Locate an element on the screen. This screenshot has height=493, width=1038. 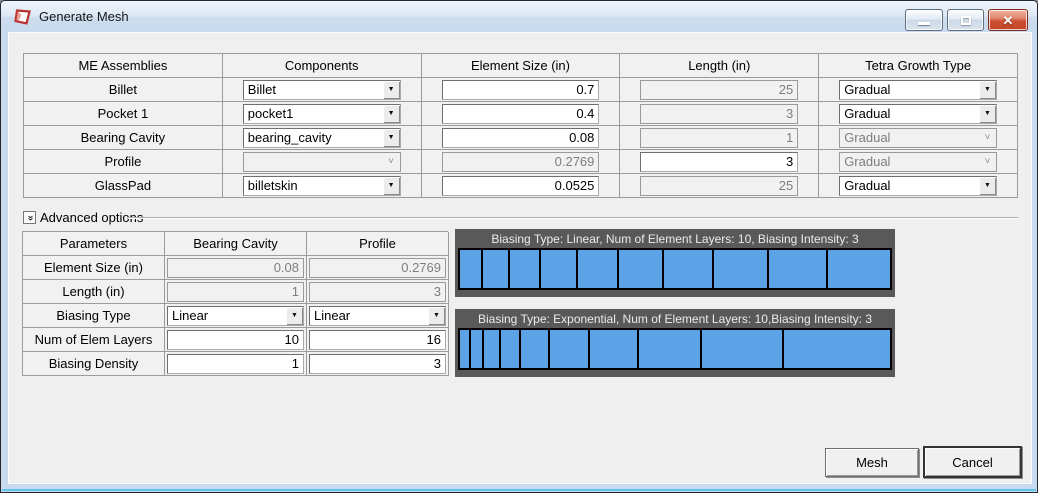
param-element-size-bearing-cavity is located at coordinates (235, 267).